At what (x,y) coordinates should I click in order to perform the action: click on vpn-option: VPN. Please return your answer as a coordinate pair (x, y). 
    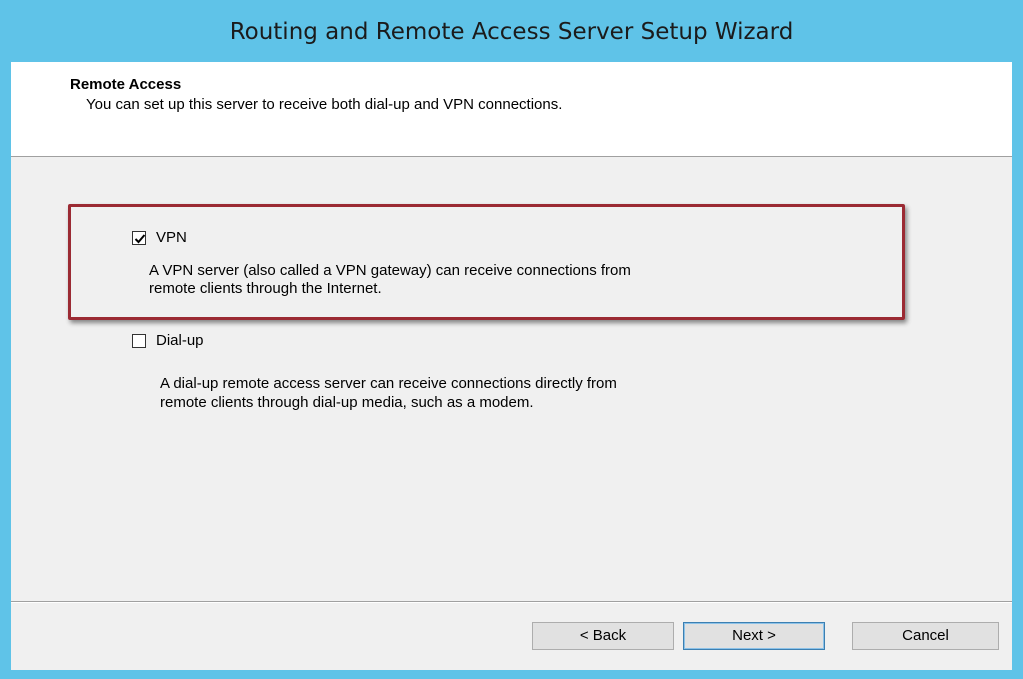
    Looking at the image, I should click on (159, 237).